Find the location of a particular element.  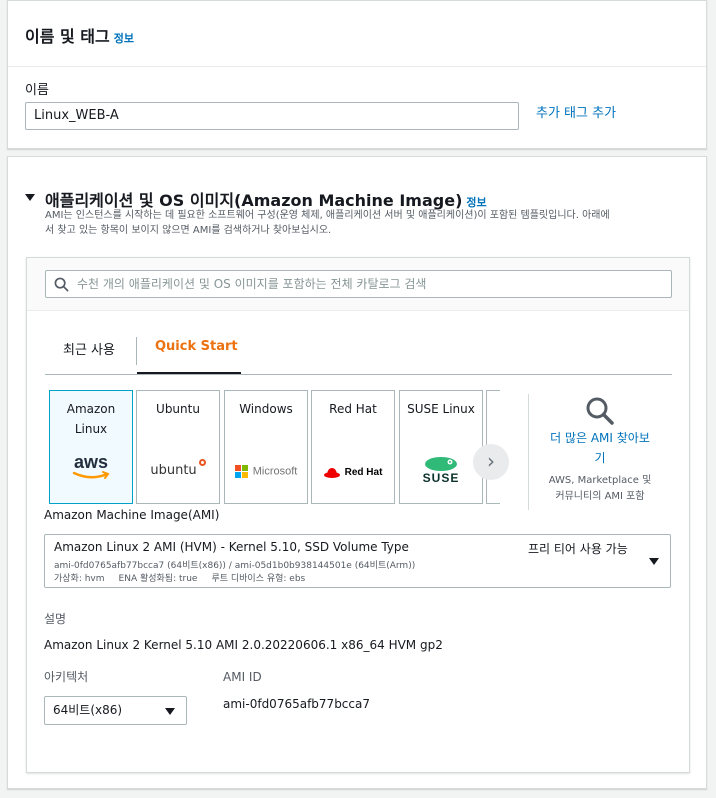

os-card-windows: Windows Microsoft is located at coordinates (266, 447).